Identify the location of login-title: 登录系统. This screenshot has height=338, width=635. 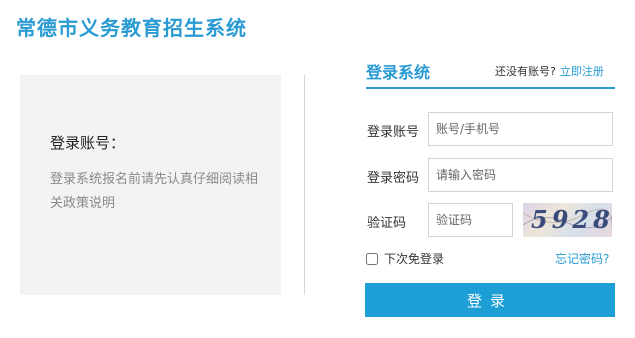
(398, 72).